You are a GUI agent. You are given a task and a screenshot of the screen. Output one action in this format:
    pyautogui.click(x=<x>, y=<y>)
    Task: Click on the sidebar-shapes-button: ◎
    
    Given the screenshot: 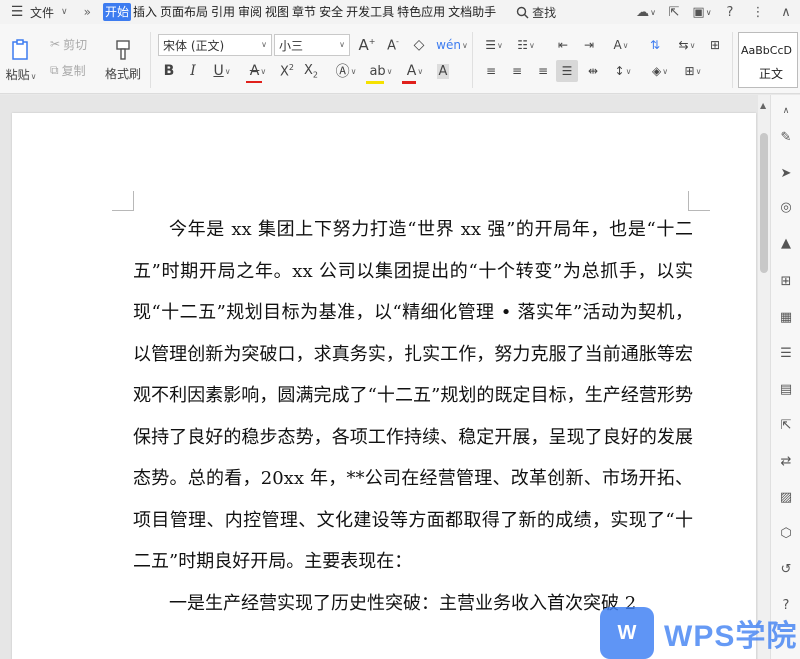 What is the action you would take?
    pyautogui.click(x=786, y=207)
    